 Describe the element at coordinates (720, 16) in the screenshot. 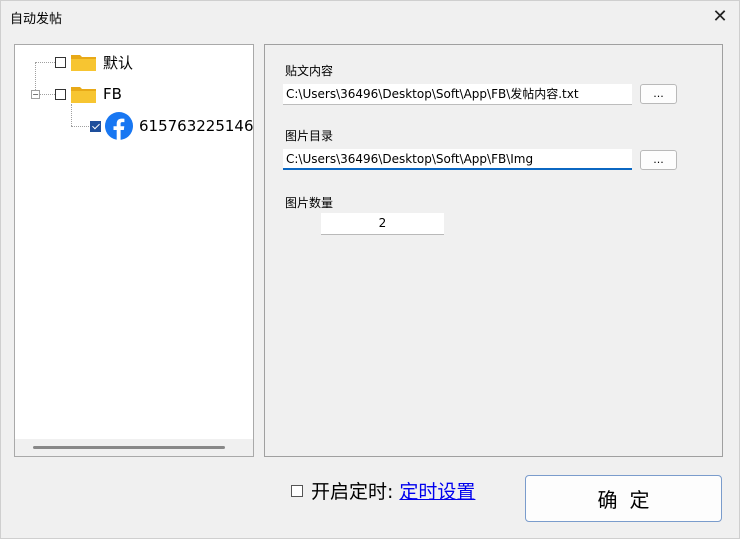

I see `close-icon: ✕` at that location.